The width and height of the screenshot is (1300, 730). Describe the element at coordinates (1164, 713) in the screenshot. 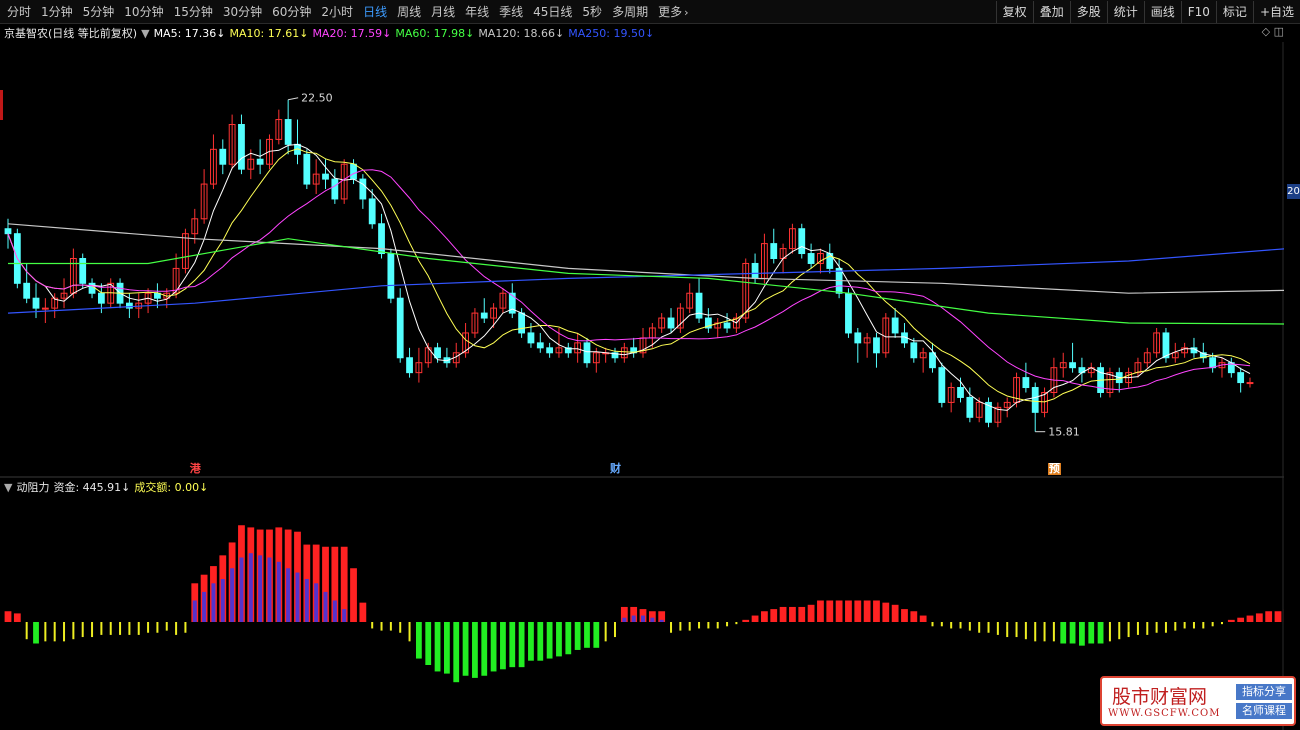

I see `watermark-url: WWW.GSCFW.COM` at that location.